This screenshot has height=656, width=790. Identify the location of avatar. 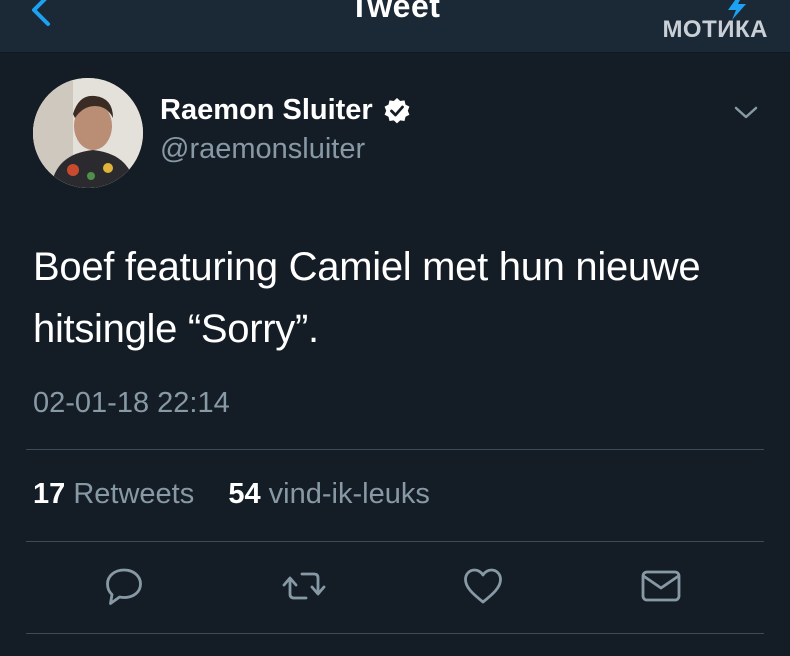
(88, 133).